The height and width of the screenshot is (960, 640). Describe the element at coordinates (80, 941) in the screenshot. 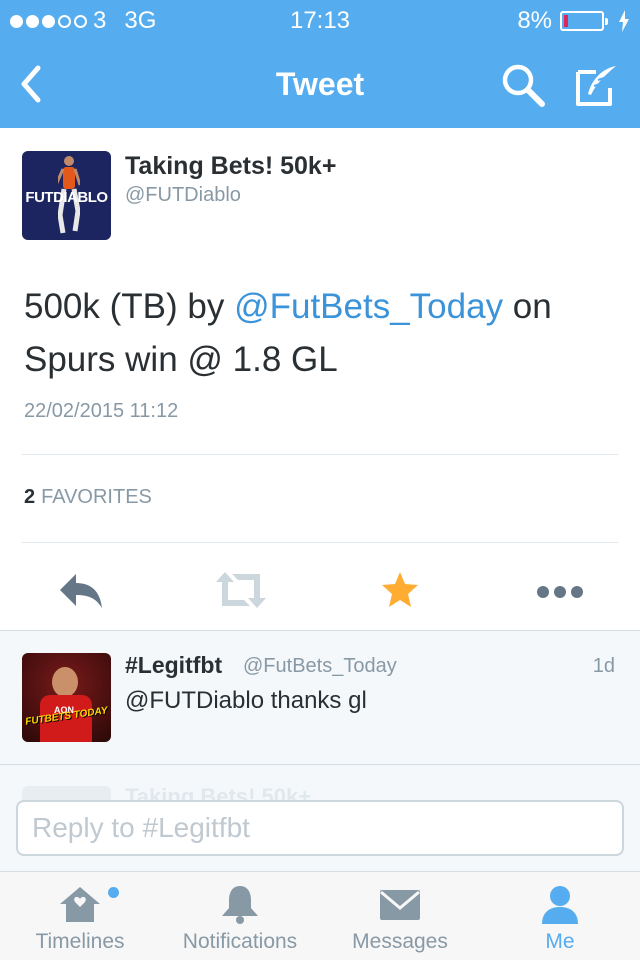

I see `tab-label: Timelines` at that location.